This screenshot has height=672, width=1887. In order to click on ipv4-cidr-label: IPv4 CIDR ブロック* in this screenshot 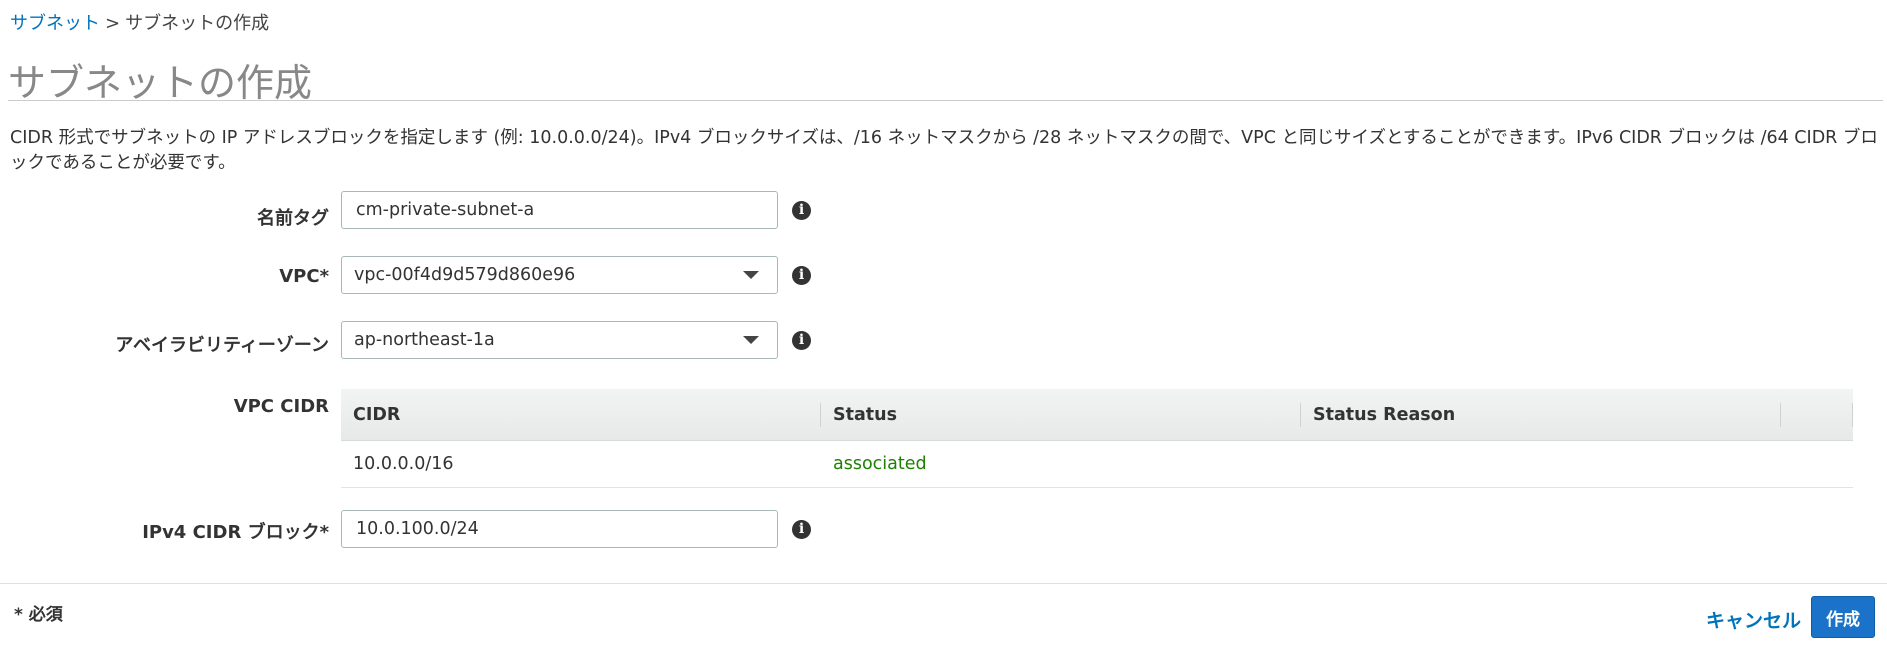, I will do `click(235, 532)`.